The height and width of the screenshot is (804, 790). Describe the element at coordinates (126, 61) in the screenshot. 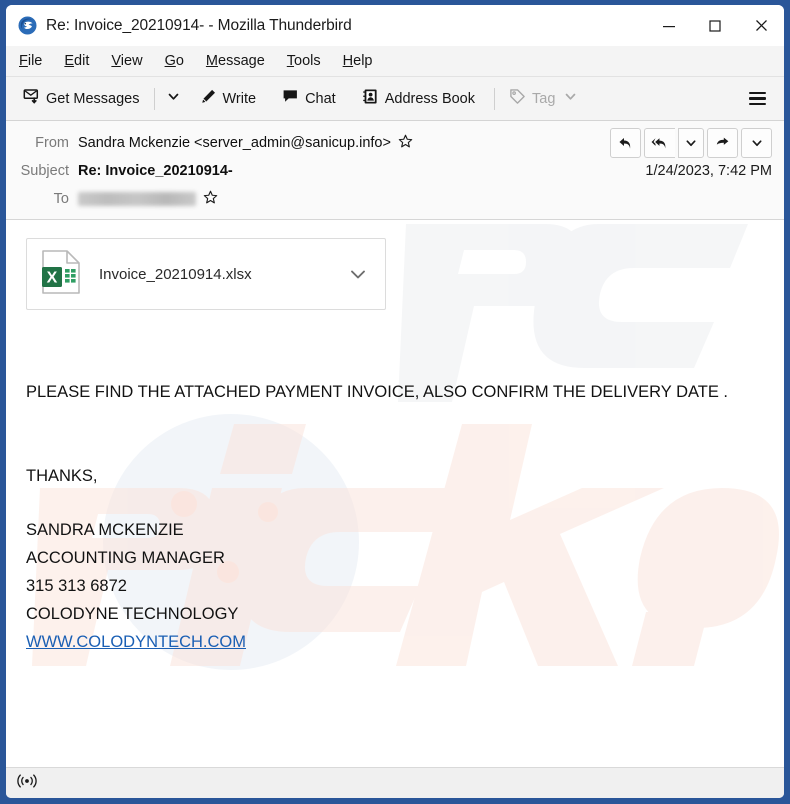

I see `menu-item-view: View` at that location.